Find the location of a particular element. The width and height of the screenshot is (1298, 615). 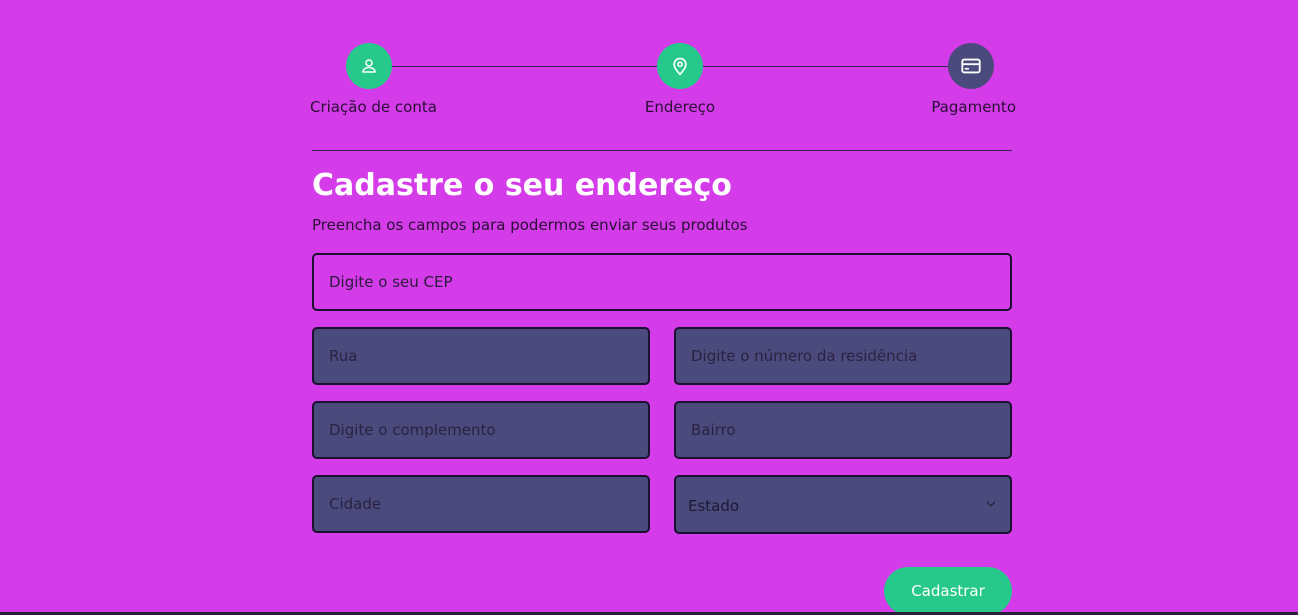

step-account-creation: Criação de conta is located at coordinates (373, 79).